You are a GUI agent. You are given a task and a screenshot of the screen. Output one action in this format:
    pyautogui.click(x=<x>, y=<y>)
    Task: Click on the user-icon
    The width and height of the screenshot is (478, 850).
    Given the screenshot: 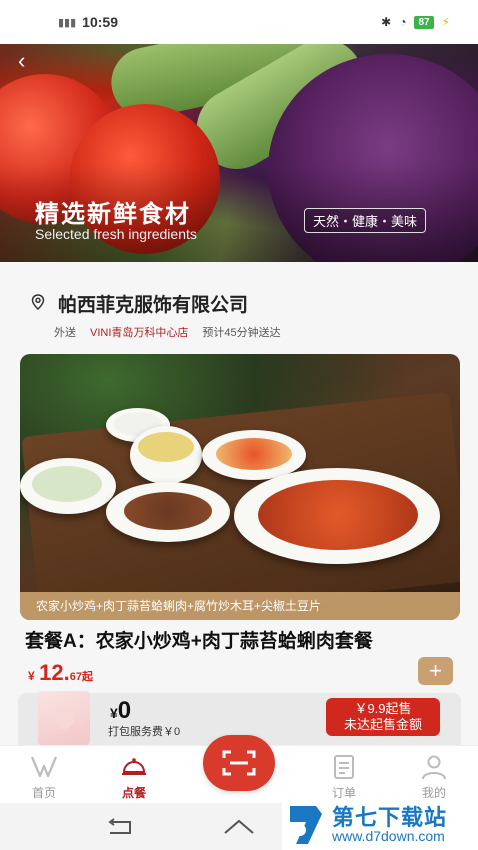 What is the action you would take?
    pyautogui.click(x=434, y=767)
    